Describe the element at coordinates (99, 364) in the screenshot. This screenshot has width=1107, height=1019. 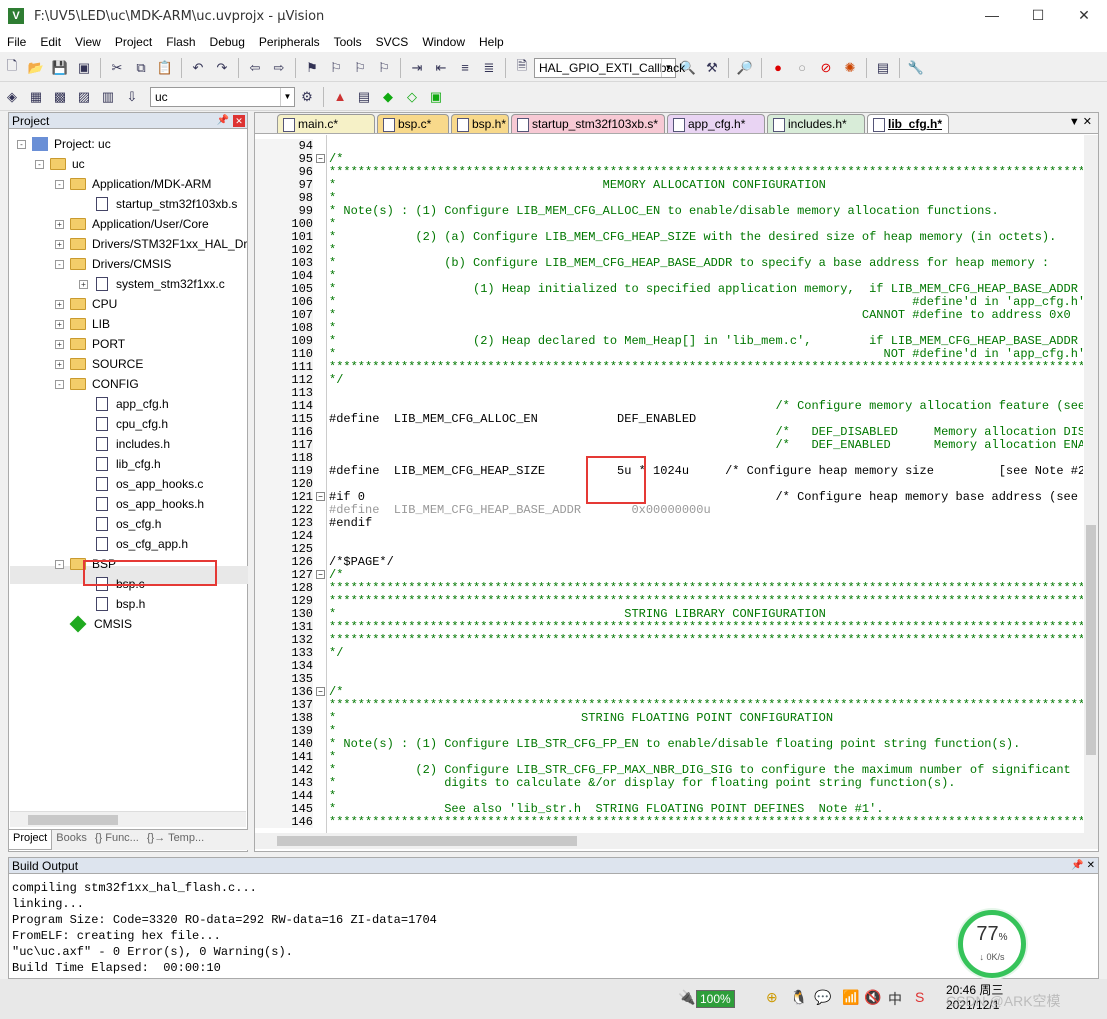
I see `tree-item: + SOURCE` at that location.